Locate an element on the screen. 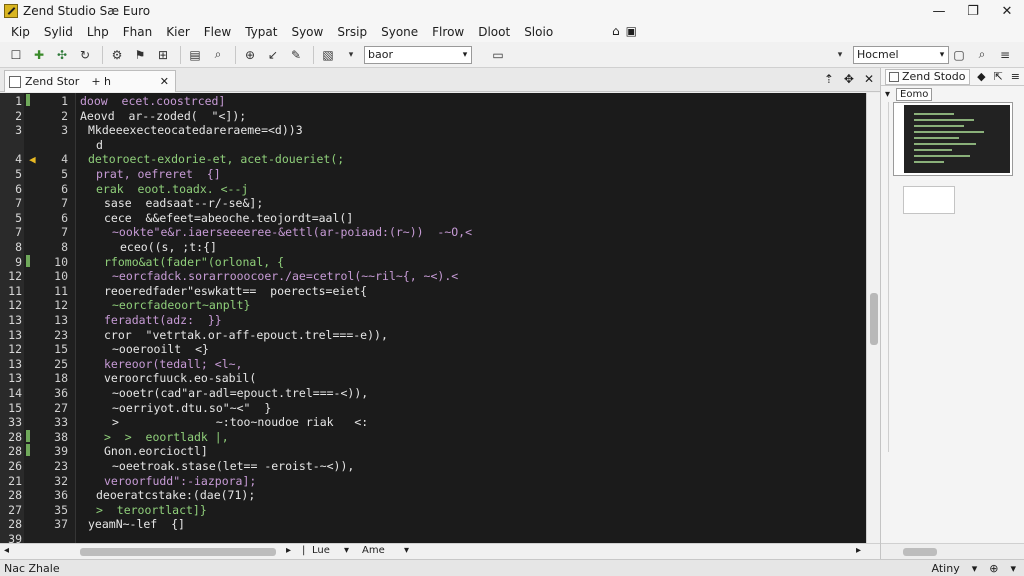 The image size is (1024, 576). restore-icon: ❐ is located at coordinates (973, 11).